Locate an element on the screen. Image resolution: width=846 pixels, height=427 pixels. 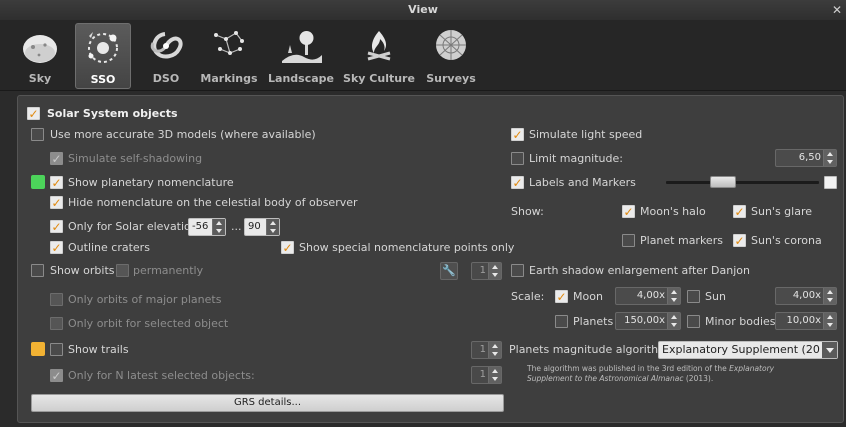
sun-scale-value: 4,00x is located at coordinates (806, 295).